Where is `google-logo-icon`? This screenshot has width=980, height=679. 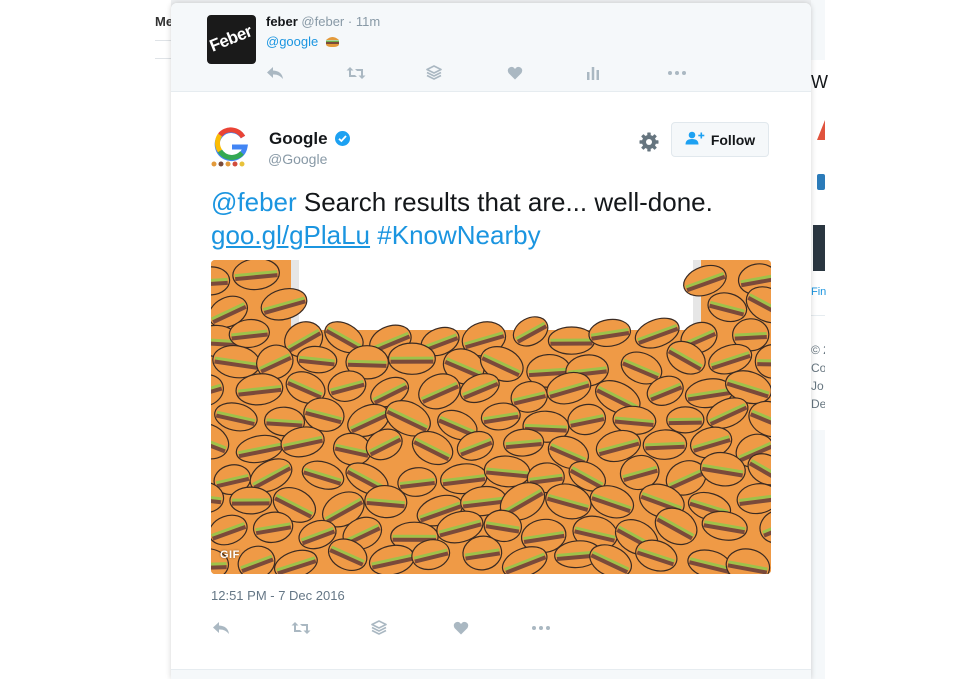 google-logo-icon is located at coordinates (229, 147).